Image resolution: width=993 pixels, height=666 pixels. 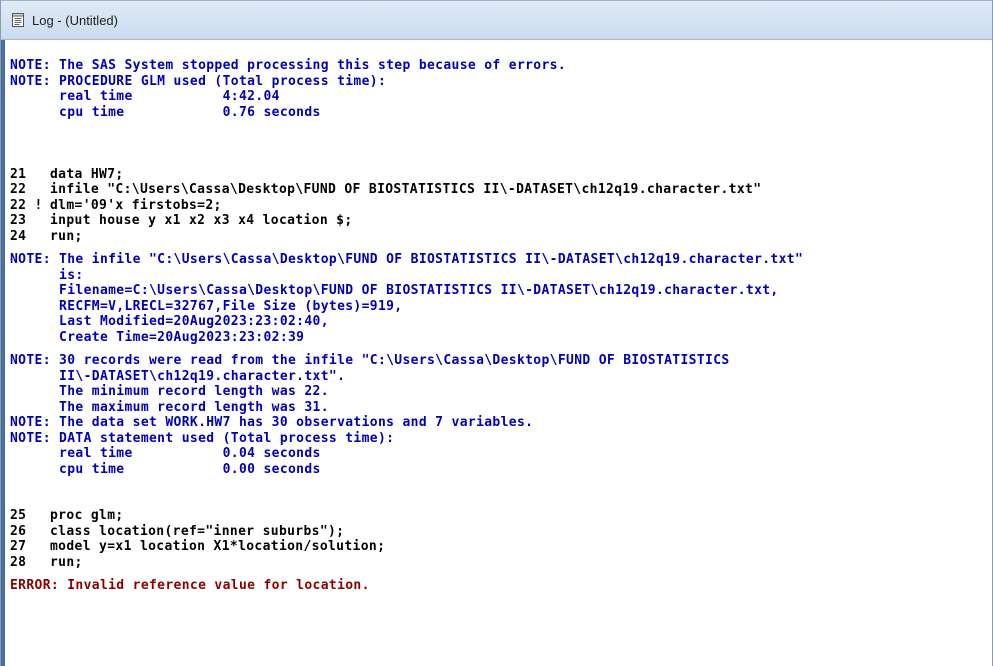 What do you see at coordinates (18, 531) in the screenshot?
I see `line-number: 26` at bounding box center [18, 531].